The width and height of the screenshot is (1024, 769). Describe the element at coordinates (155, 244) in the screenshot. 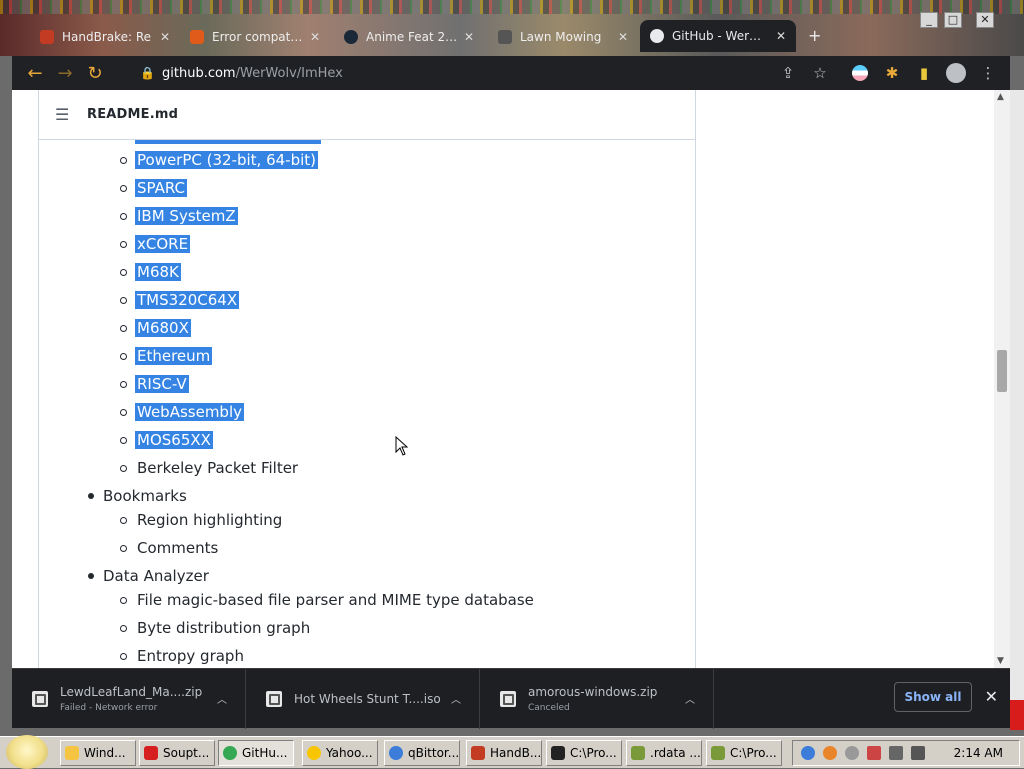

I see `list-item: xCORE` at that location.